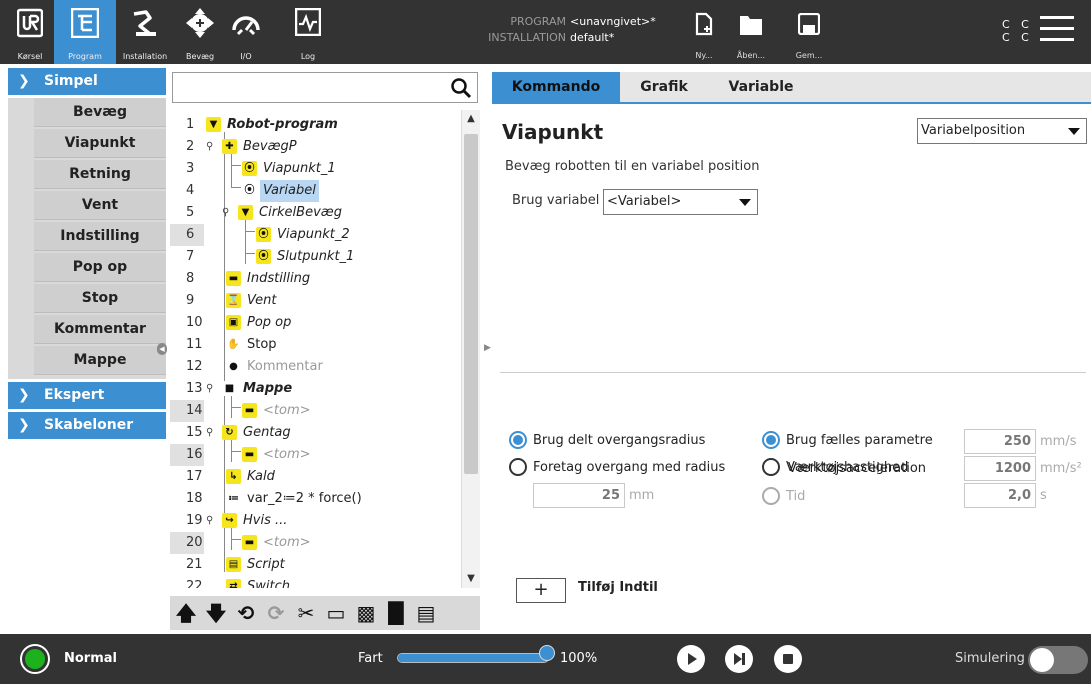 The width and height of the screenshot is (1091, 684). I want to click on nav-run-button: Kørsel, so click(30, 32).